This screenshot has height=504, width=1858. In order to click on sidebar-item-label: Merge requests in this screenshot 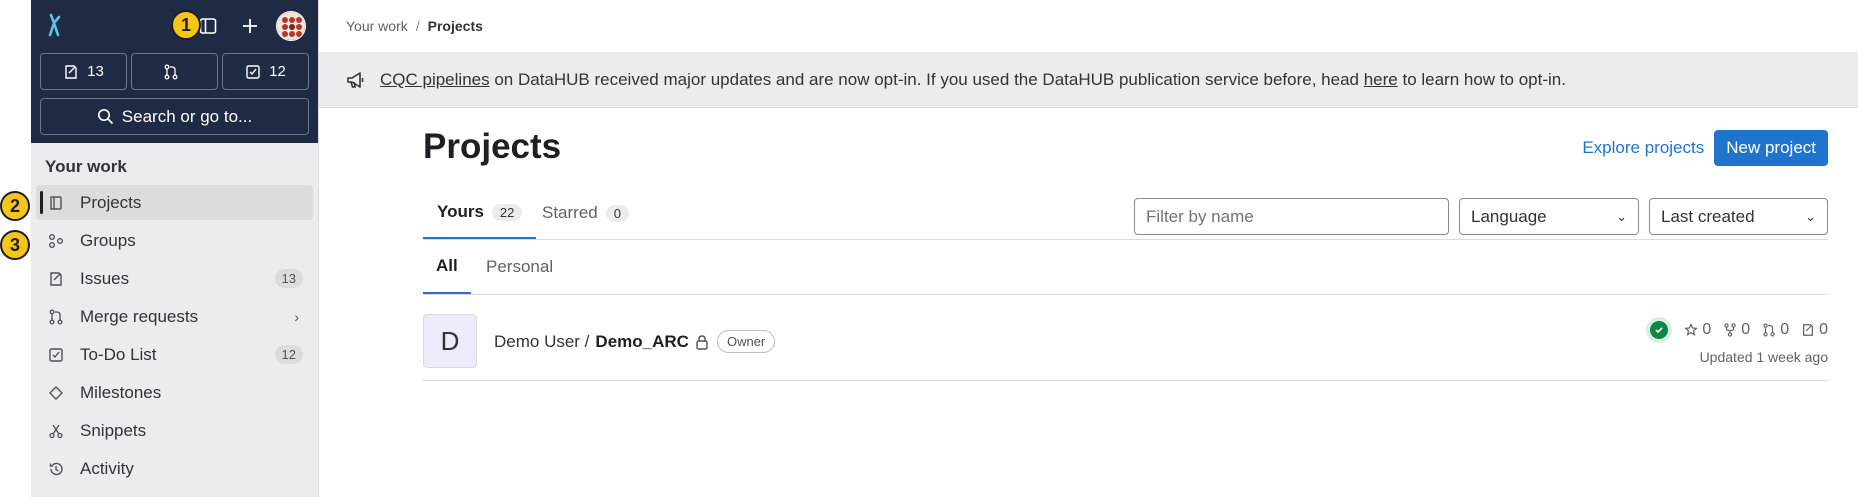, I will do `click(139, 316)`.